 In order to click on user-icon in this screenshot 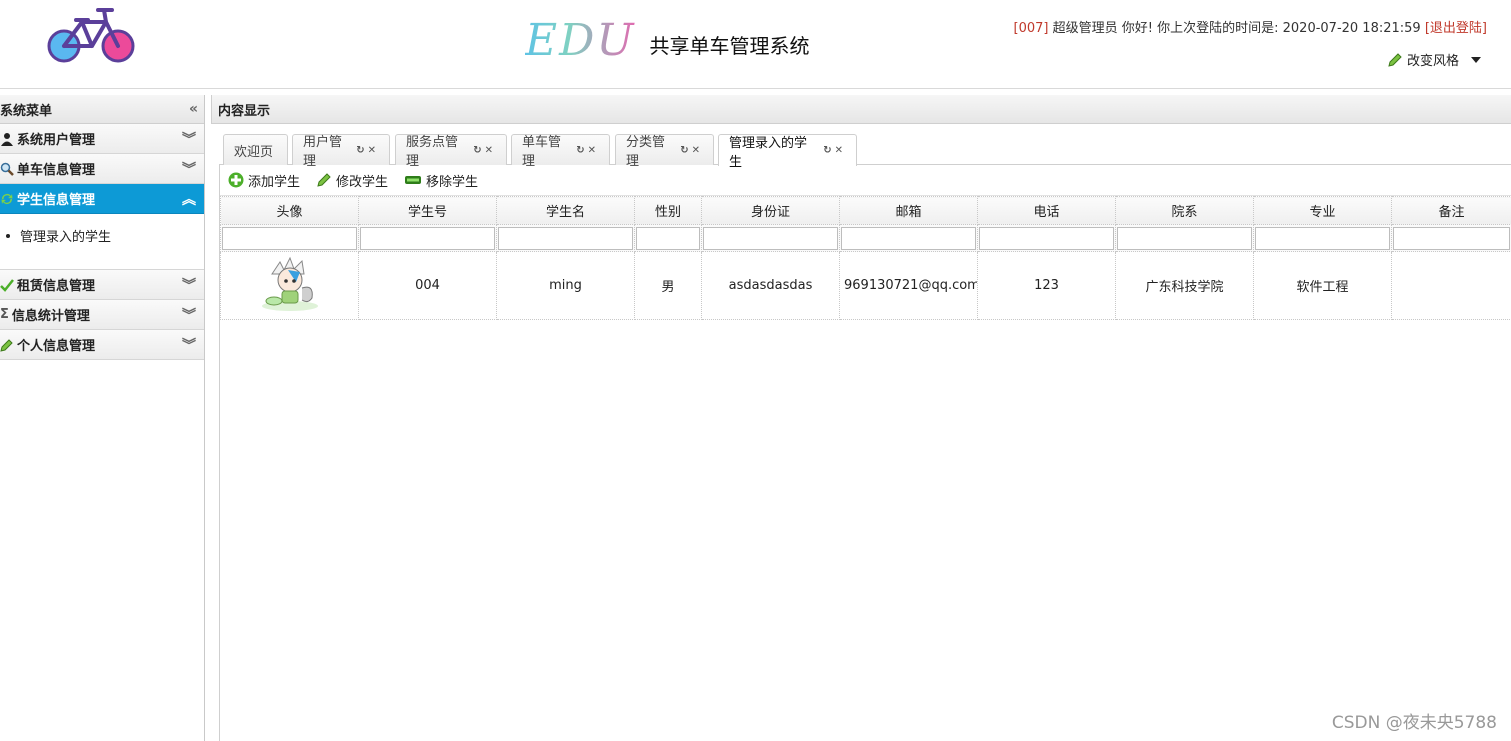, I will do `click(7, 139)`.